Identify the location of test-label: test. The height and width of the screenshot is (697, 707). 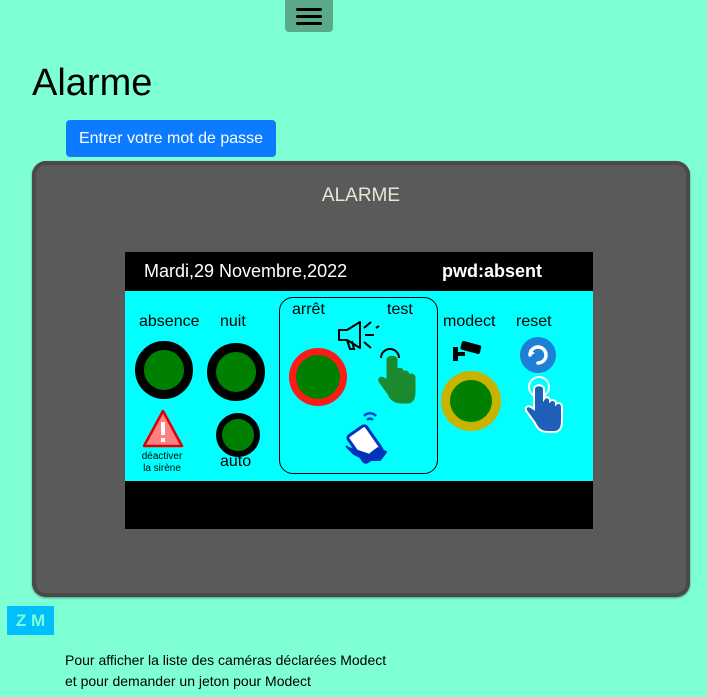
(400, 309).